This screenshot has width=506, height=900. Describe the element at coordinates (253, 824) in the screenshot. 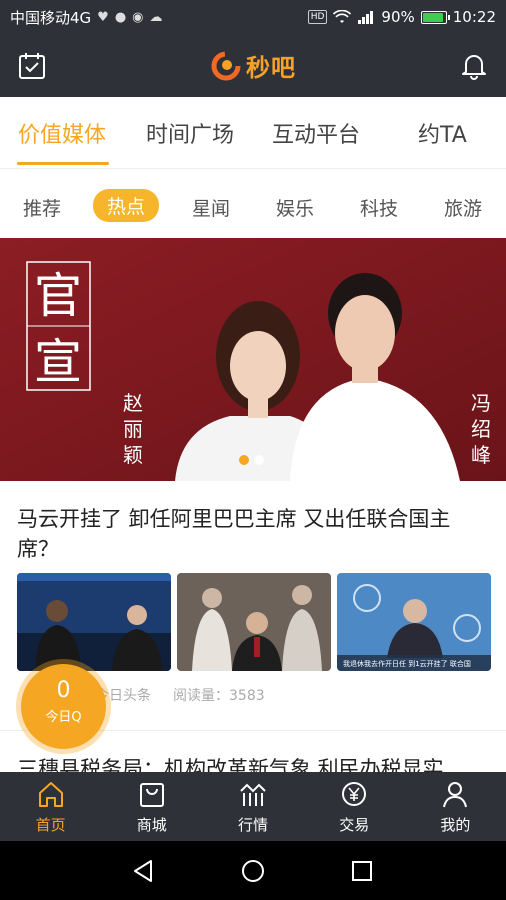

I see `nav-market-label: 行情` at that location.